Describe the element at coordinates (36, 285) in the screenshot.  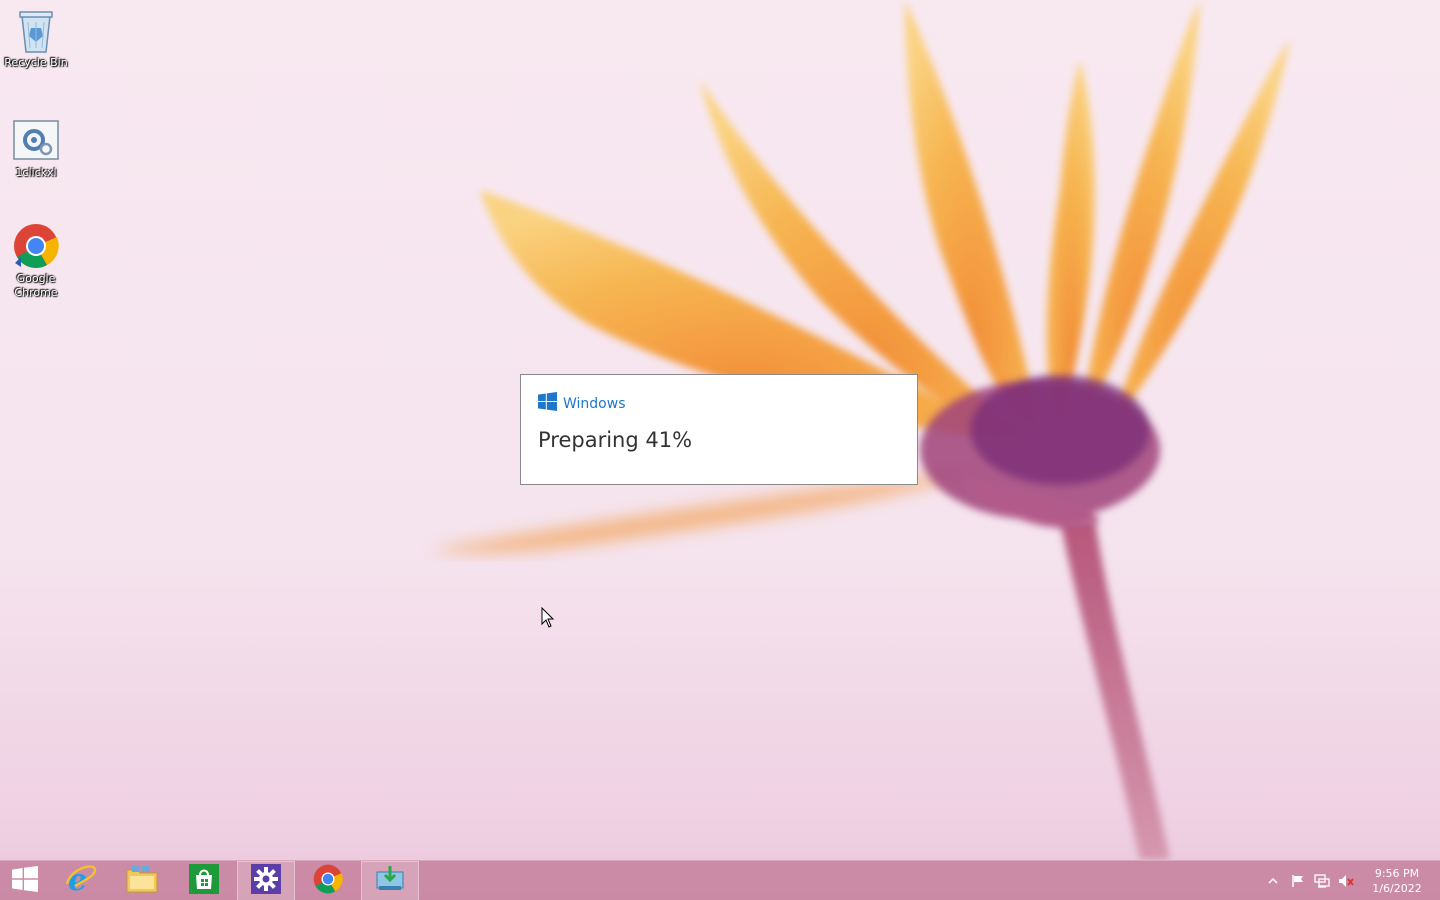
I see `desktop-icon-label: Google Chrome` at that location.